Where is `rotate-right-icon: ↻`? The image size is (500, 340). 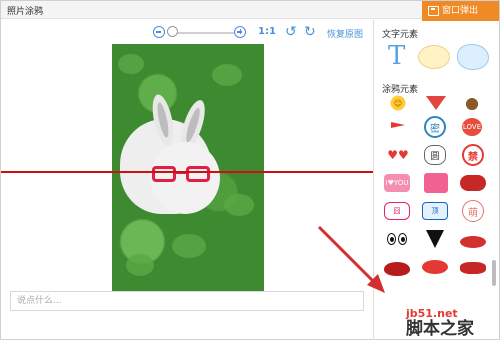
rotate-right-icon: ↻ is located at coordinates (310, 32).